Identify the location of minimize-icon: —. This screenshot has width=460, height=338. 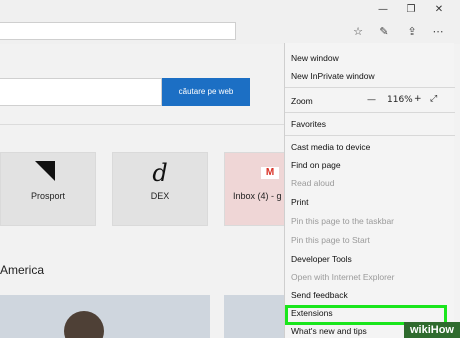
(383, 10).